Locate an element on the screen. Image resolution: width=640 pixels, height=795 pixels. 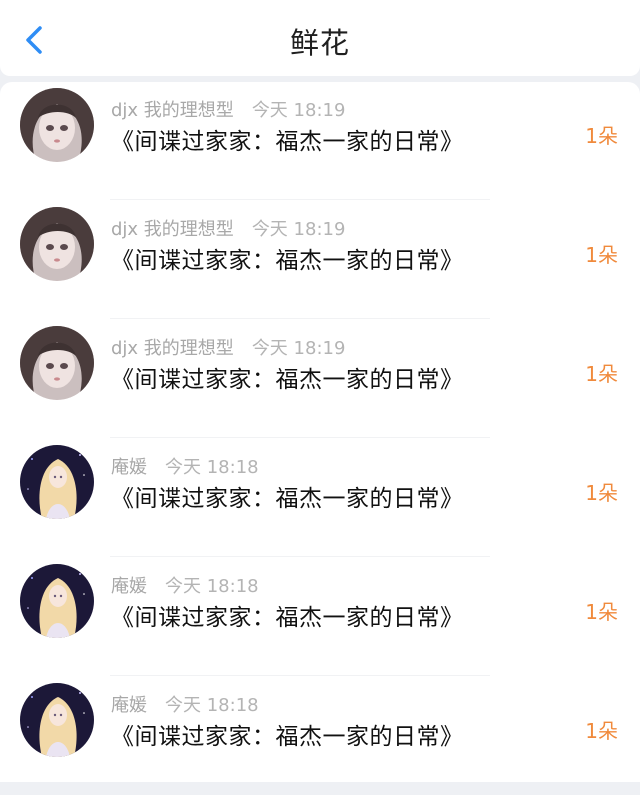
top-nav-bar: 鲜花 is located at coordinates (320, 38).